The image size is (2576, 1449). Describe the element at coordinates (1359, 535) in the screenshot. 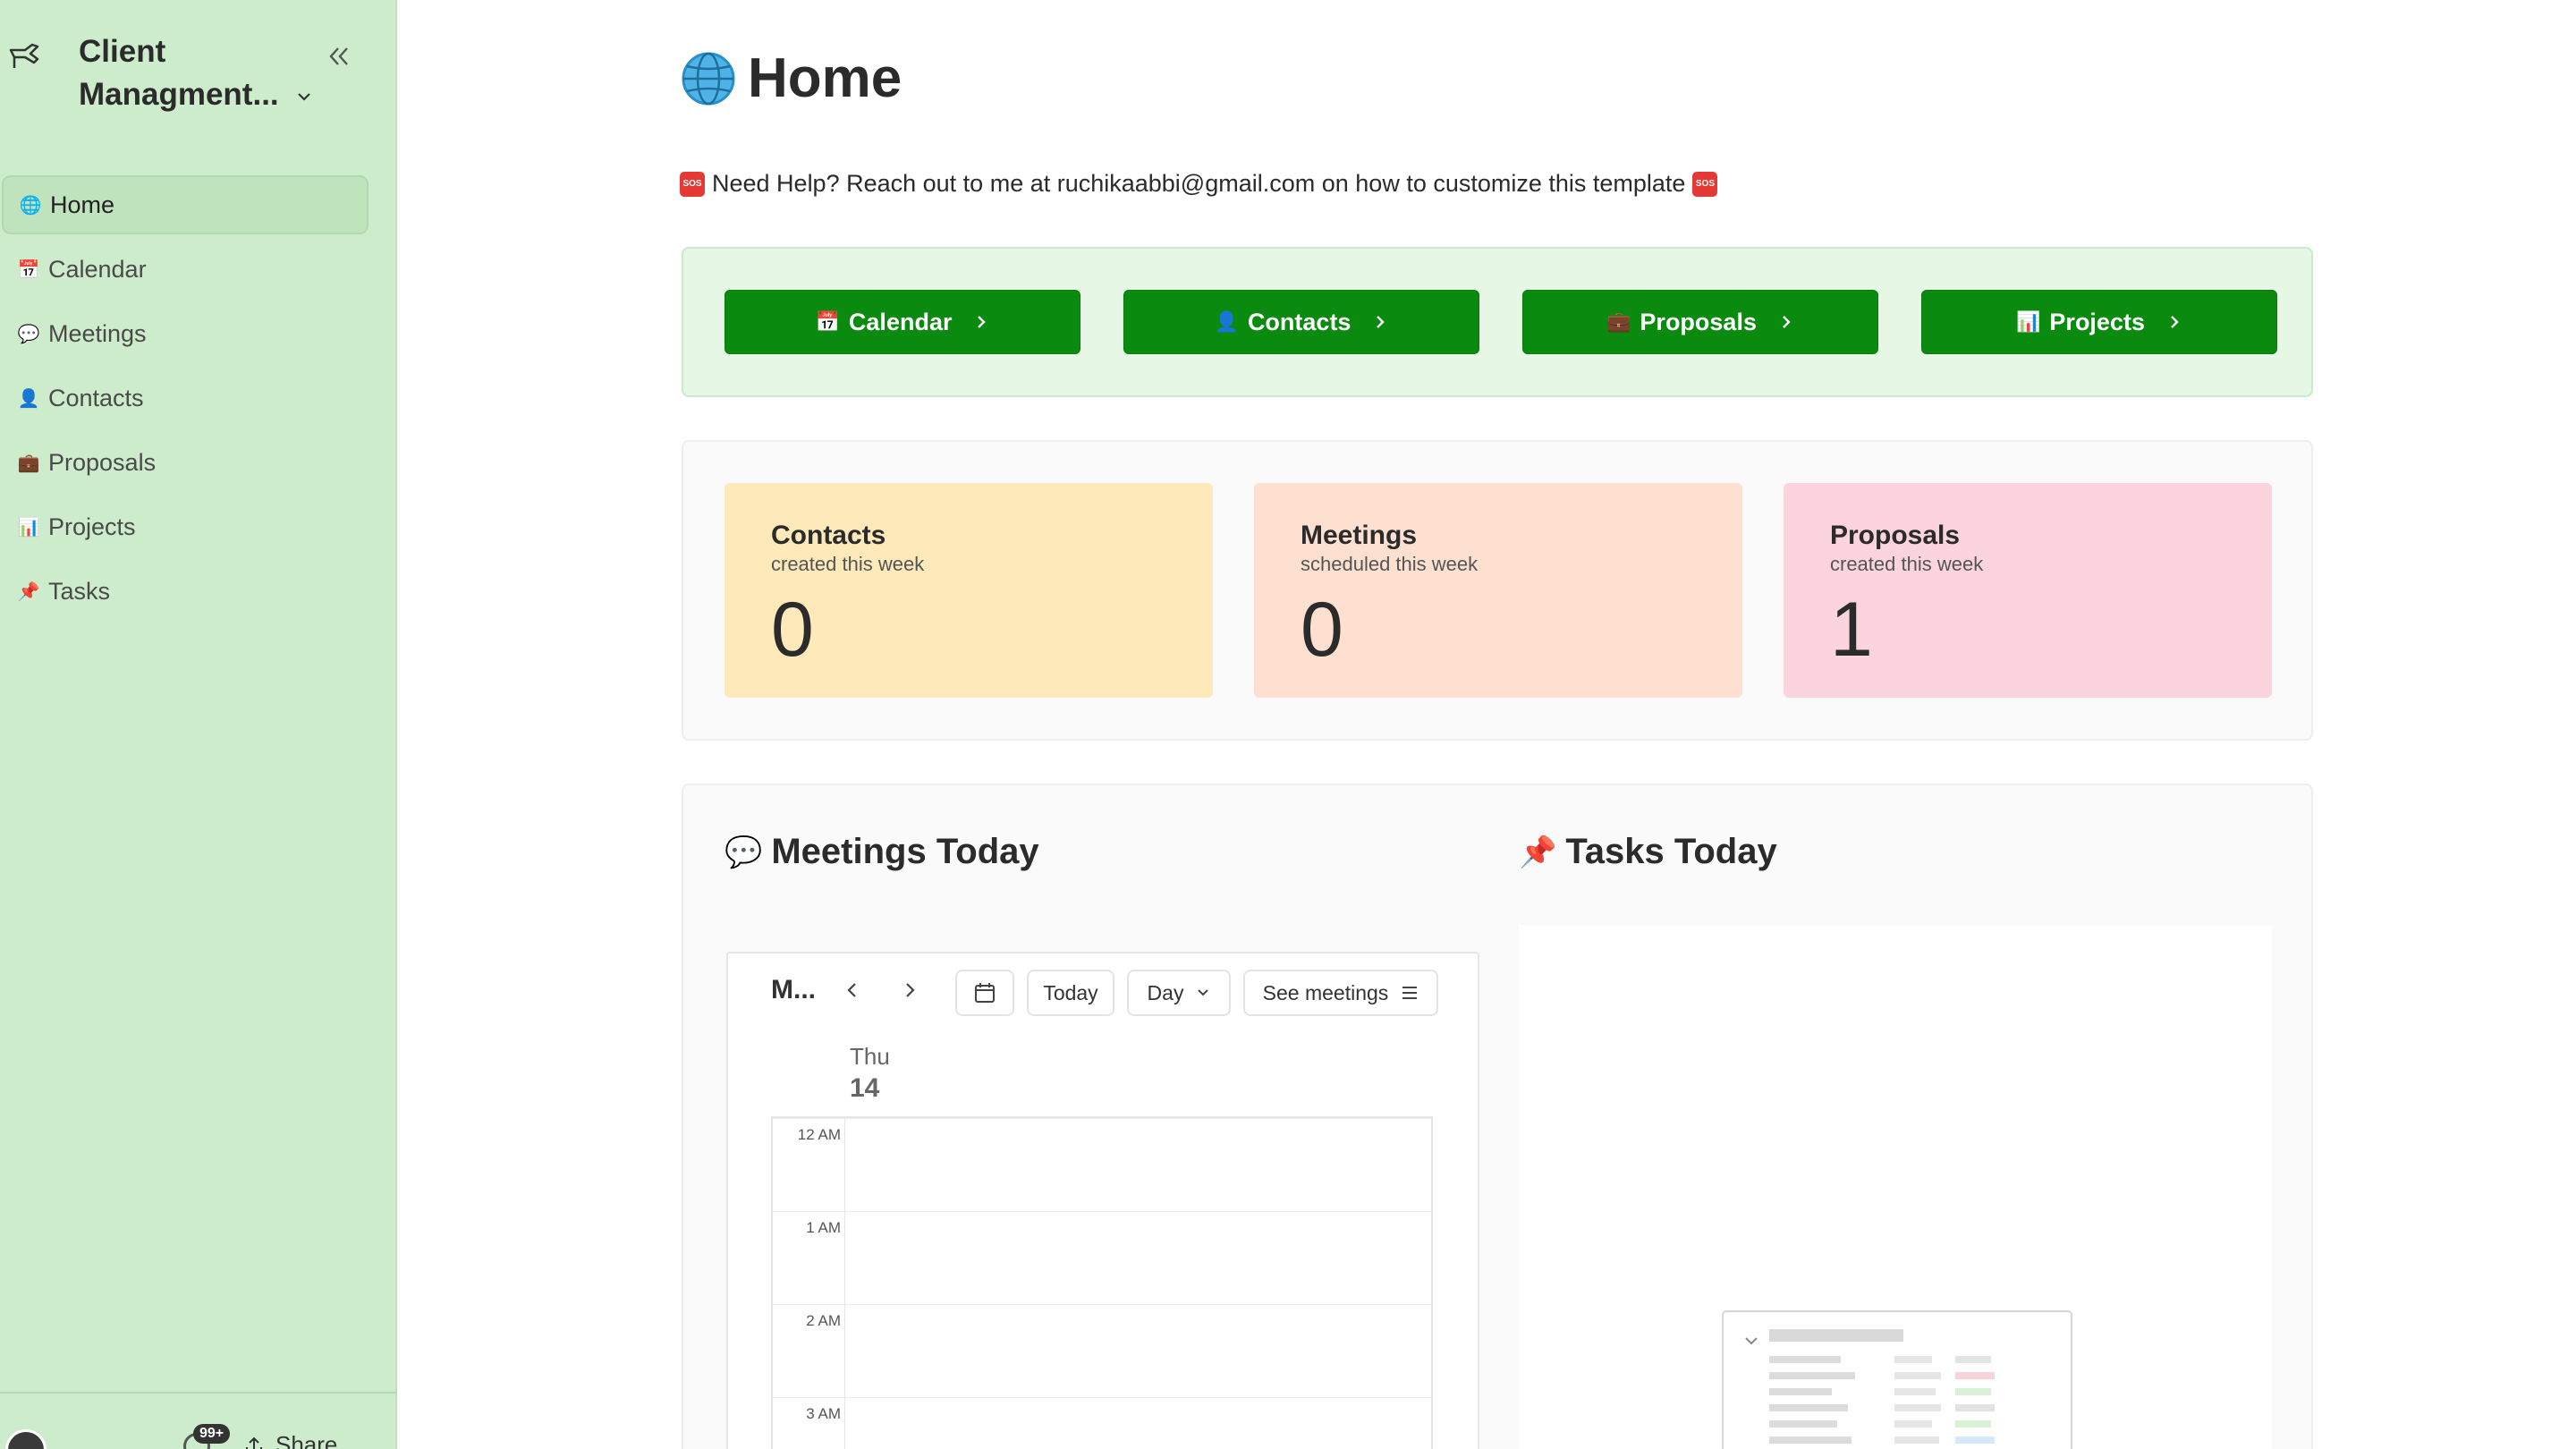

I see `stat-title: Meetings` at that location.